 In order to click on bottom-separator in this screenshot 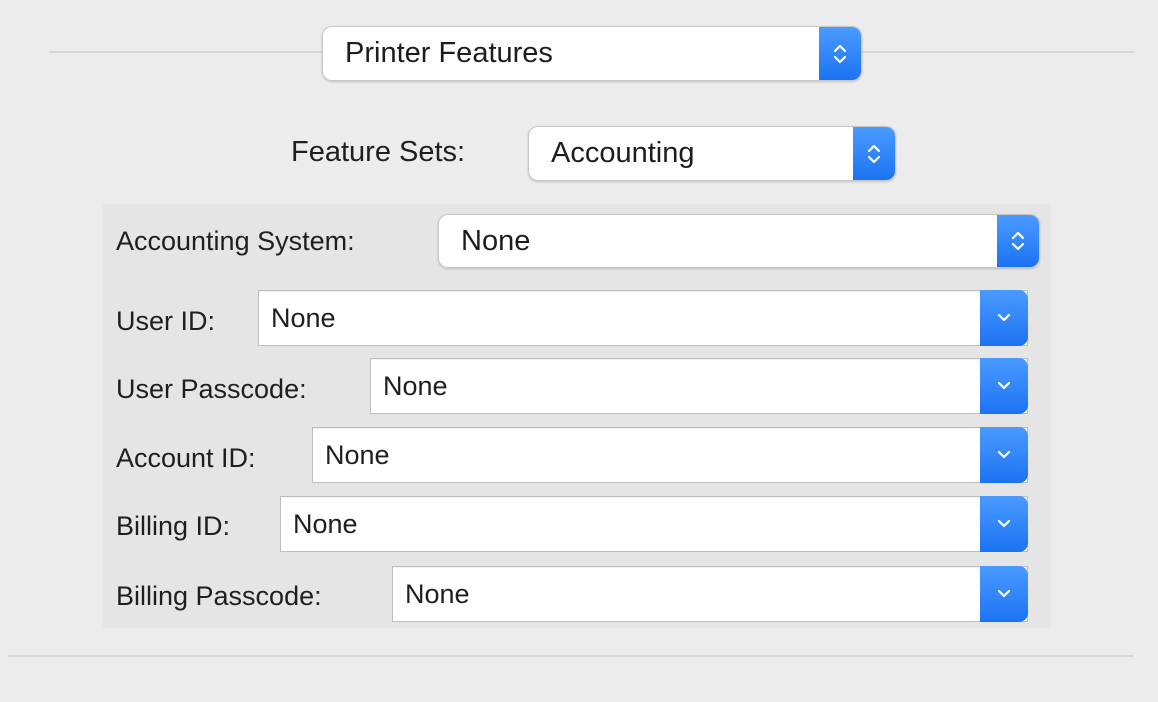, I will do `click(571, 656)`.